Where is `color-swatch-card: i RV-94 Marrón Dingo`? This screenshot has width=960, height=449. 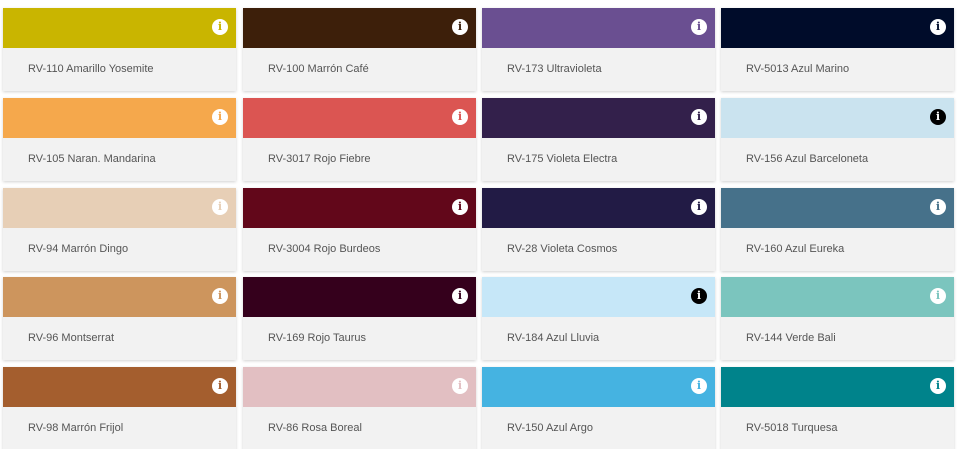 color-swatch-card: i RV-94 Marrón Dingo is located at coordinates (119, 229).